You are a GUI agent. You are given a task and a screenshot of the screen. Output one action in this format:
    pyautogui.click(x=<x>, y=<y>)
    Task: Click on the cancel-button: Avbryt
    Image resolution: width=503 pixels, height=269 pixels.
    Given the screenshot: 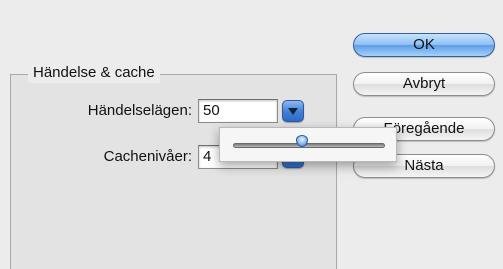 What is the action you would take?
    pyautogui.click(x=424, y=84)
    